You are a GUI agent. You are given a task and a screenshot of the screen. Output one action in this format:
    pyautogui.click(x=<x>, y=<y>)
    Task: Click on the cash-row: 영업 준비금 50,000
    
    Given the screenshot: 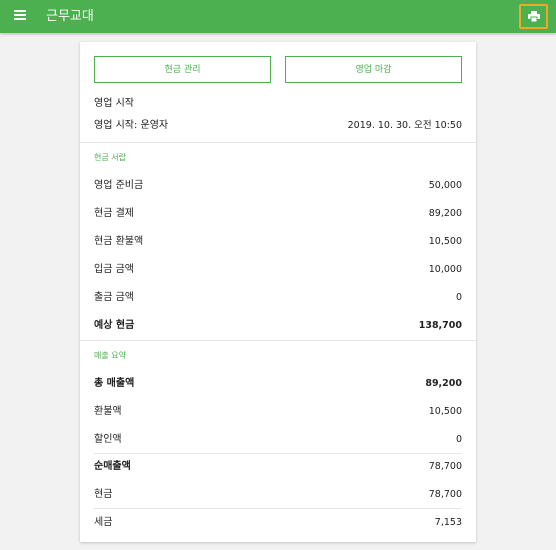 What is the action you would take?
    pyautogui.click(x=278, y=186)
    